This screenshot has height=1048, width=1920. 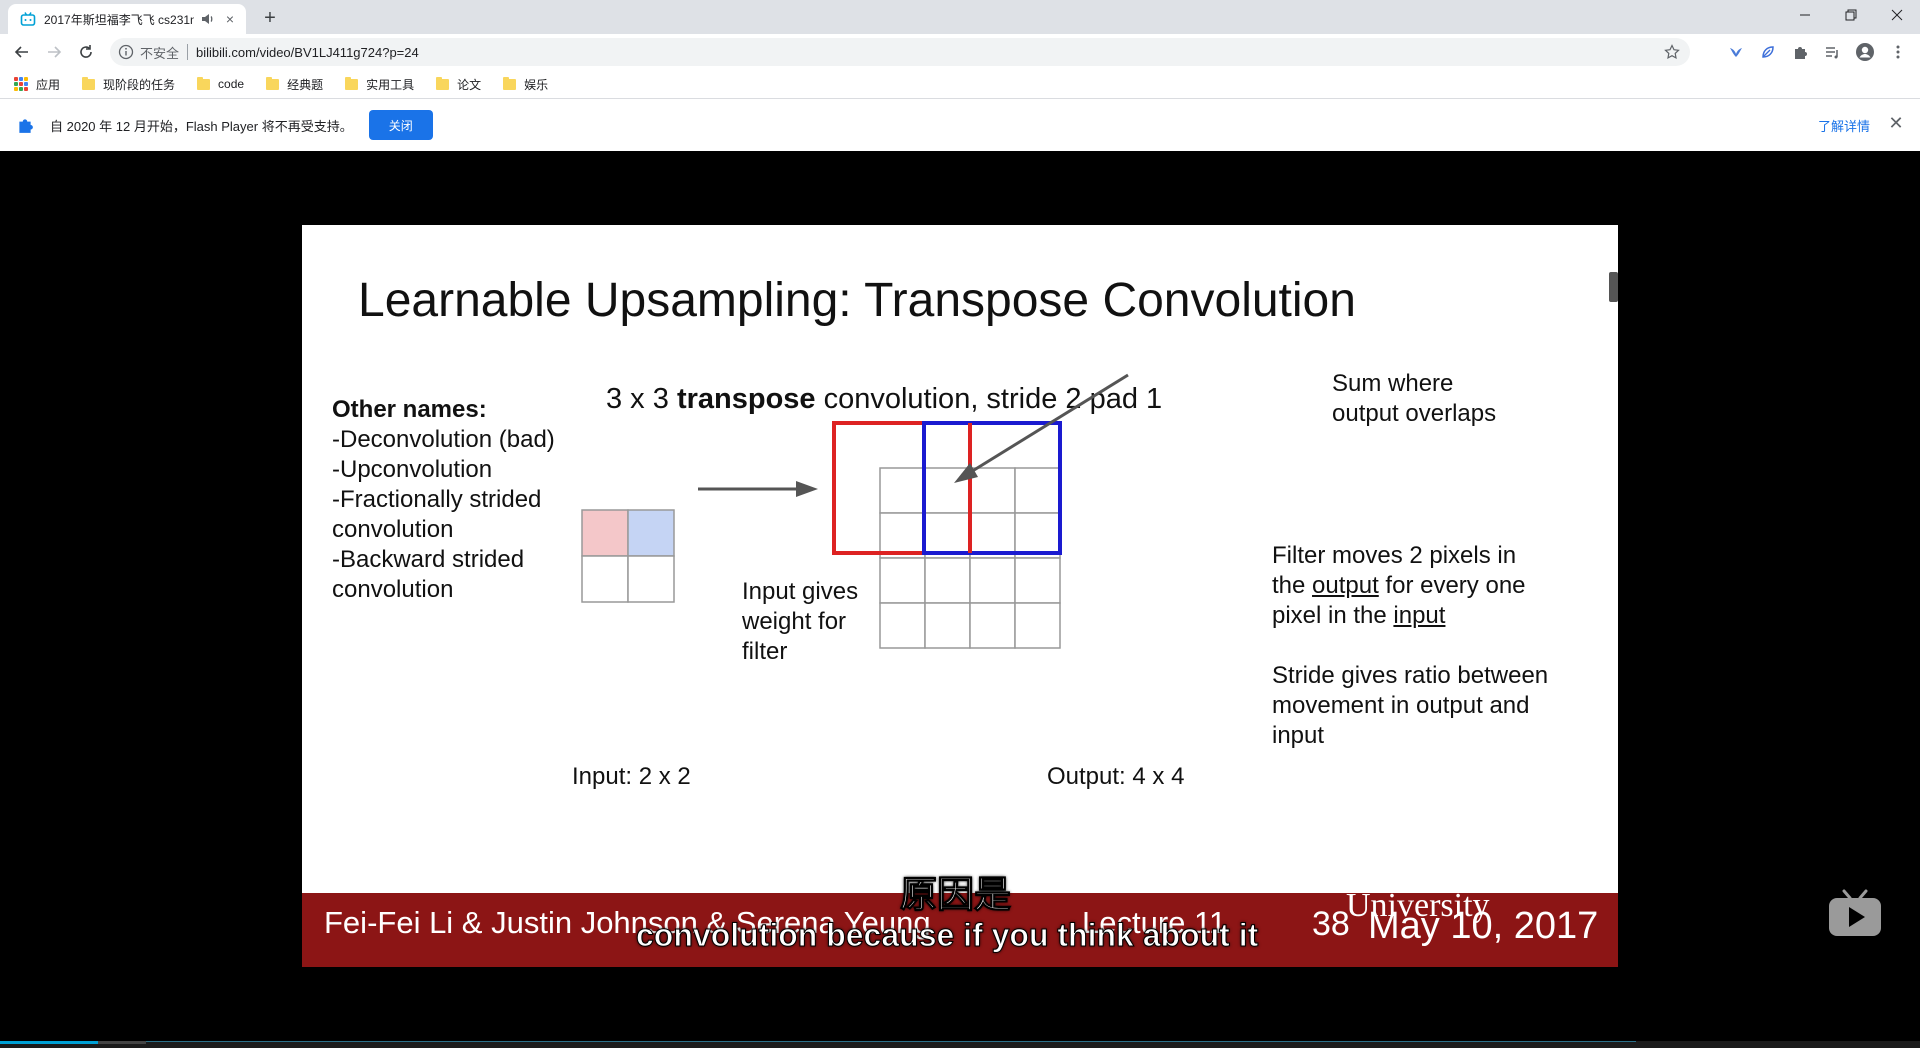 What do you see at coordinates (1800, 52) in the screenshot?
I see `extensions-puzzle-icon` at bounding box center [1800, 52].